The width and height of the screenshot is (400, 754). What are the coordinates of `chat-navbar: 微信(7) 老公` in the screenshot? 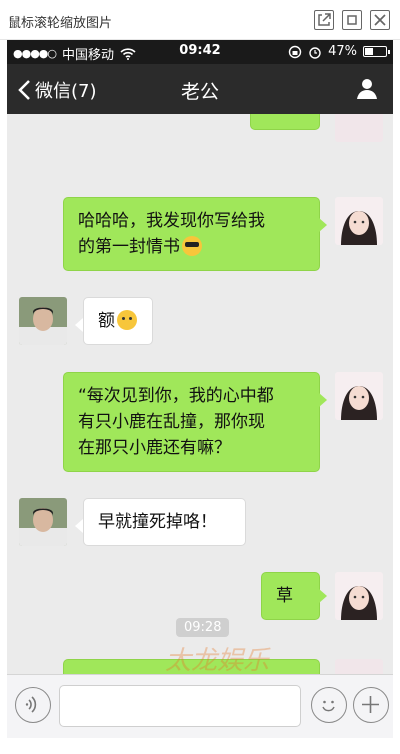 It's located at (200, 89).